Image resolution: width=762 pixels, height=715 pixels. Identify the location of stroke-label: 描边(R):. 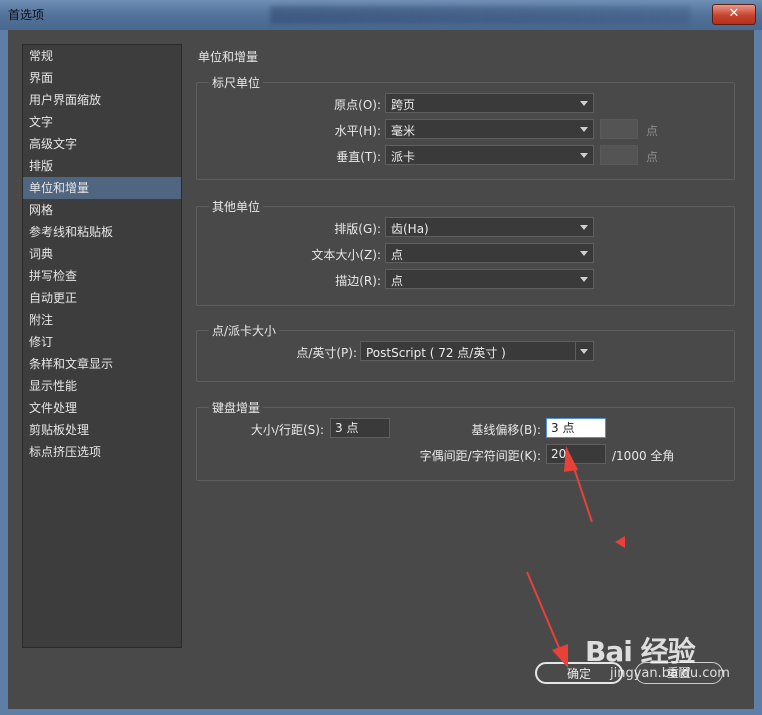
(358, 281).